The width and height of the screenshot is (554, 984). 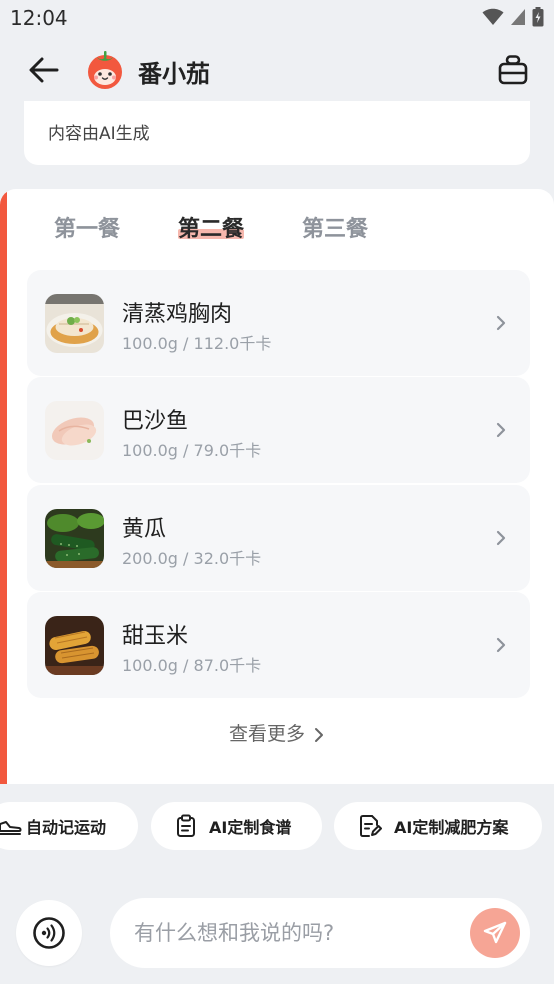 I want to click on basket-button, so click(x=513, y=70).